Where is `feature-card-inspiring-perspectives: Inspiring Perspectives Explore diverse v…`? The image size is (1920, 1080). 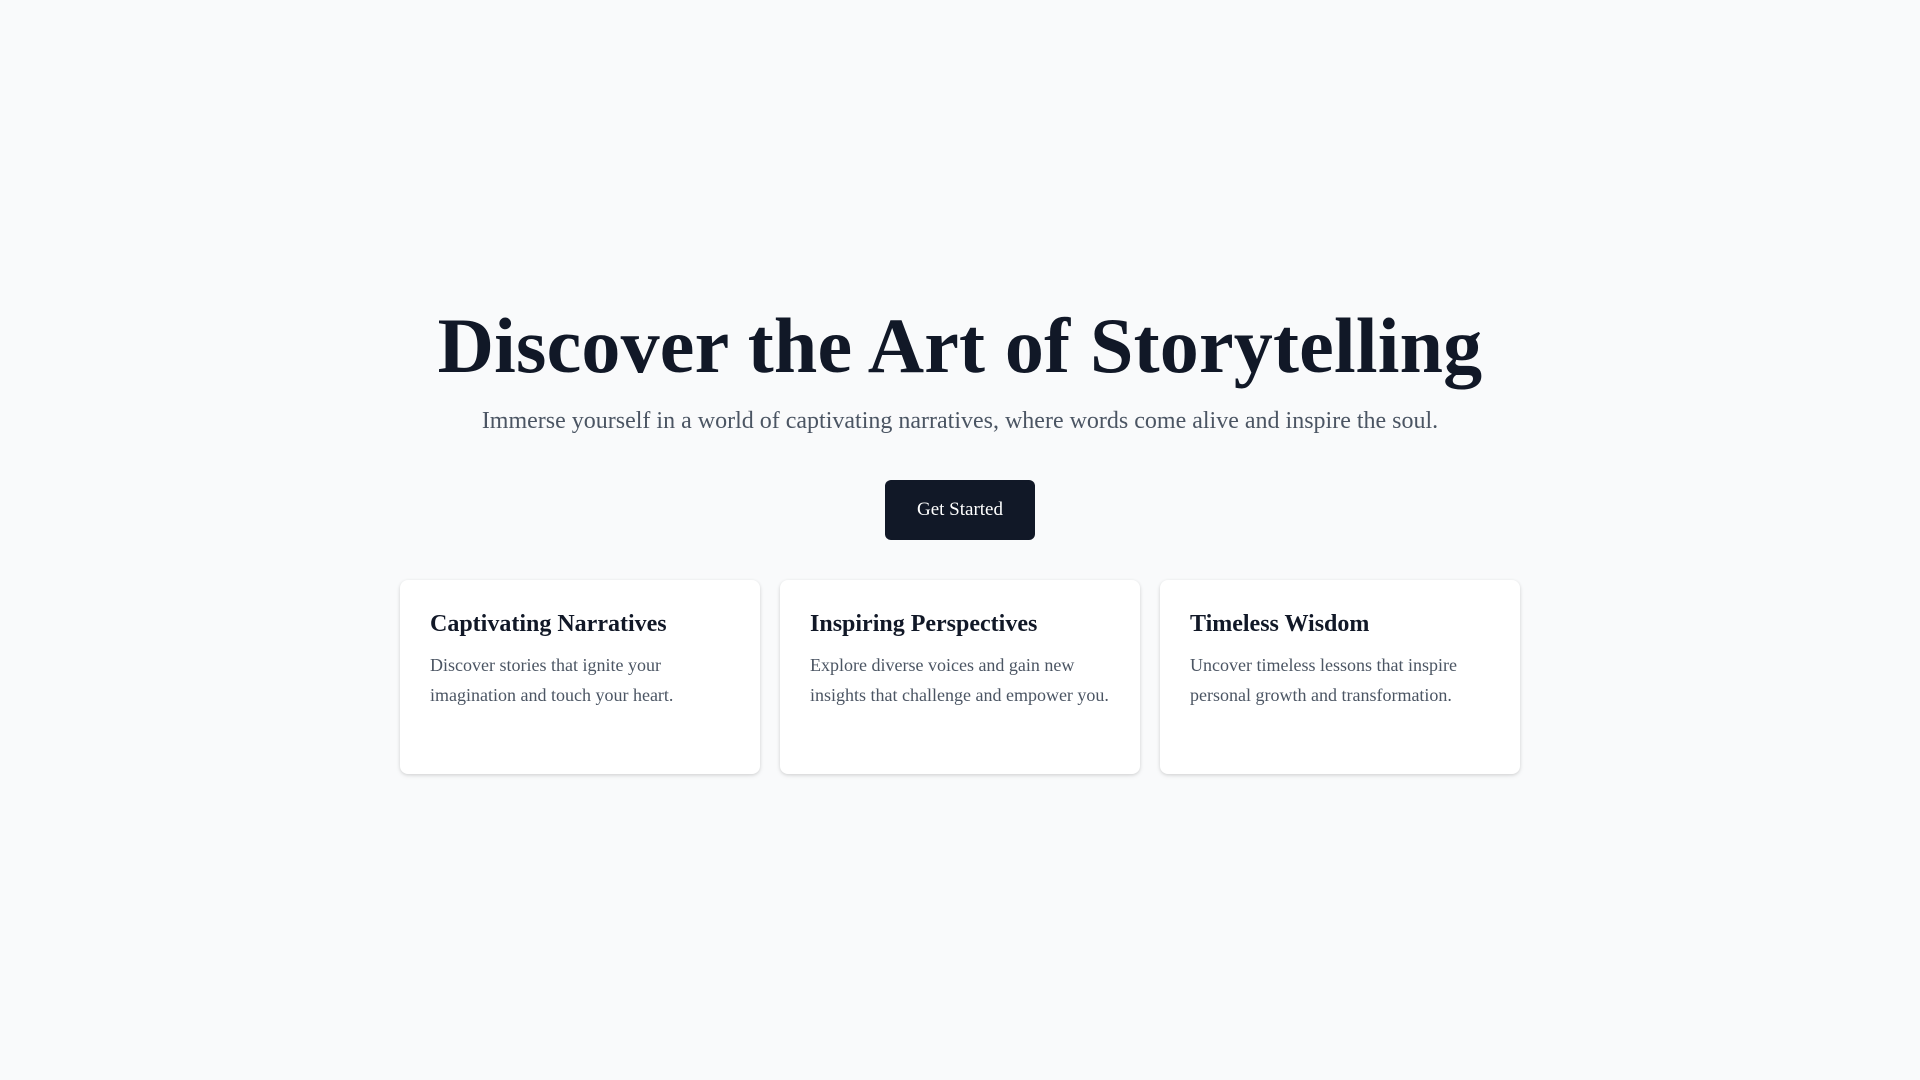 feature-card-inspiring-perspectives: Inspiring Perspectives Explore diverse v… is located at coordinates (960, 677).